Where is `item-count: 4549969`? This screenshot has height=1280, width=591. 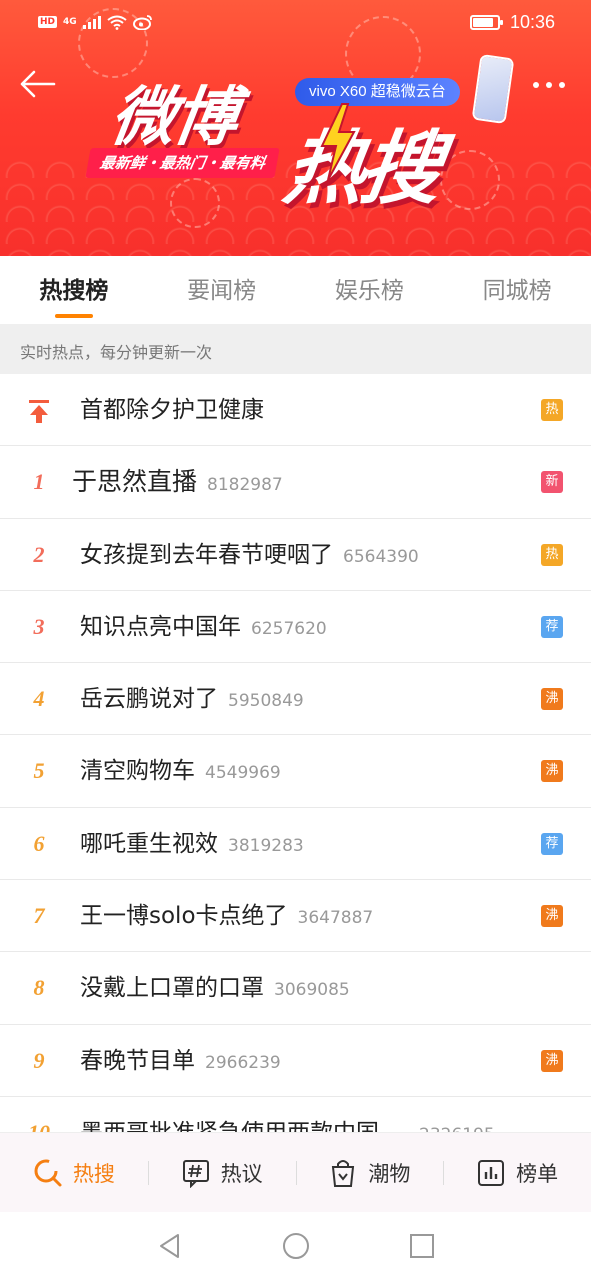 item-count: 4549969 is located at coordinates (243, 773).